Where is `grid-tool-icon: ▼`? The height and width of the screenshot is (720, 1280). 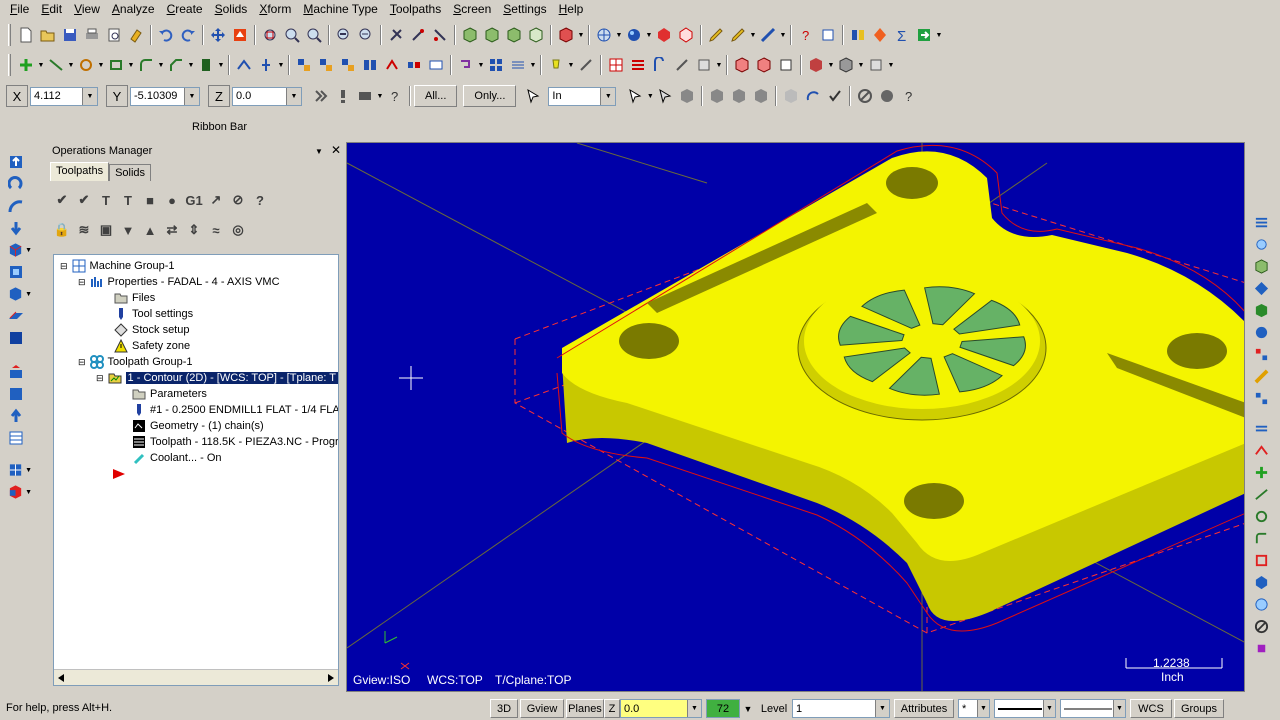
grid-tool-icon: ▼ is located at coordinates (20, 470).